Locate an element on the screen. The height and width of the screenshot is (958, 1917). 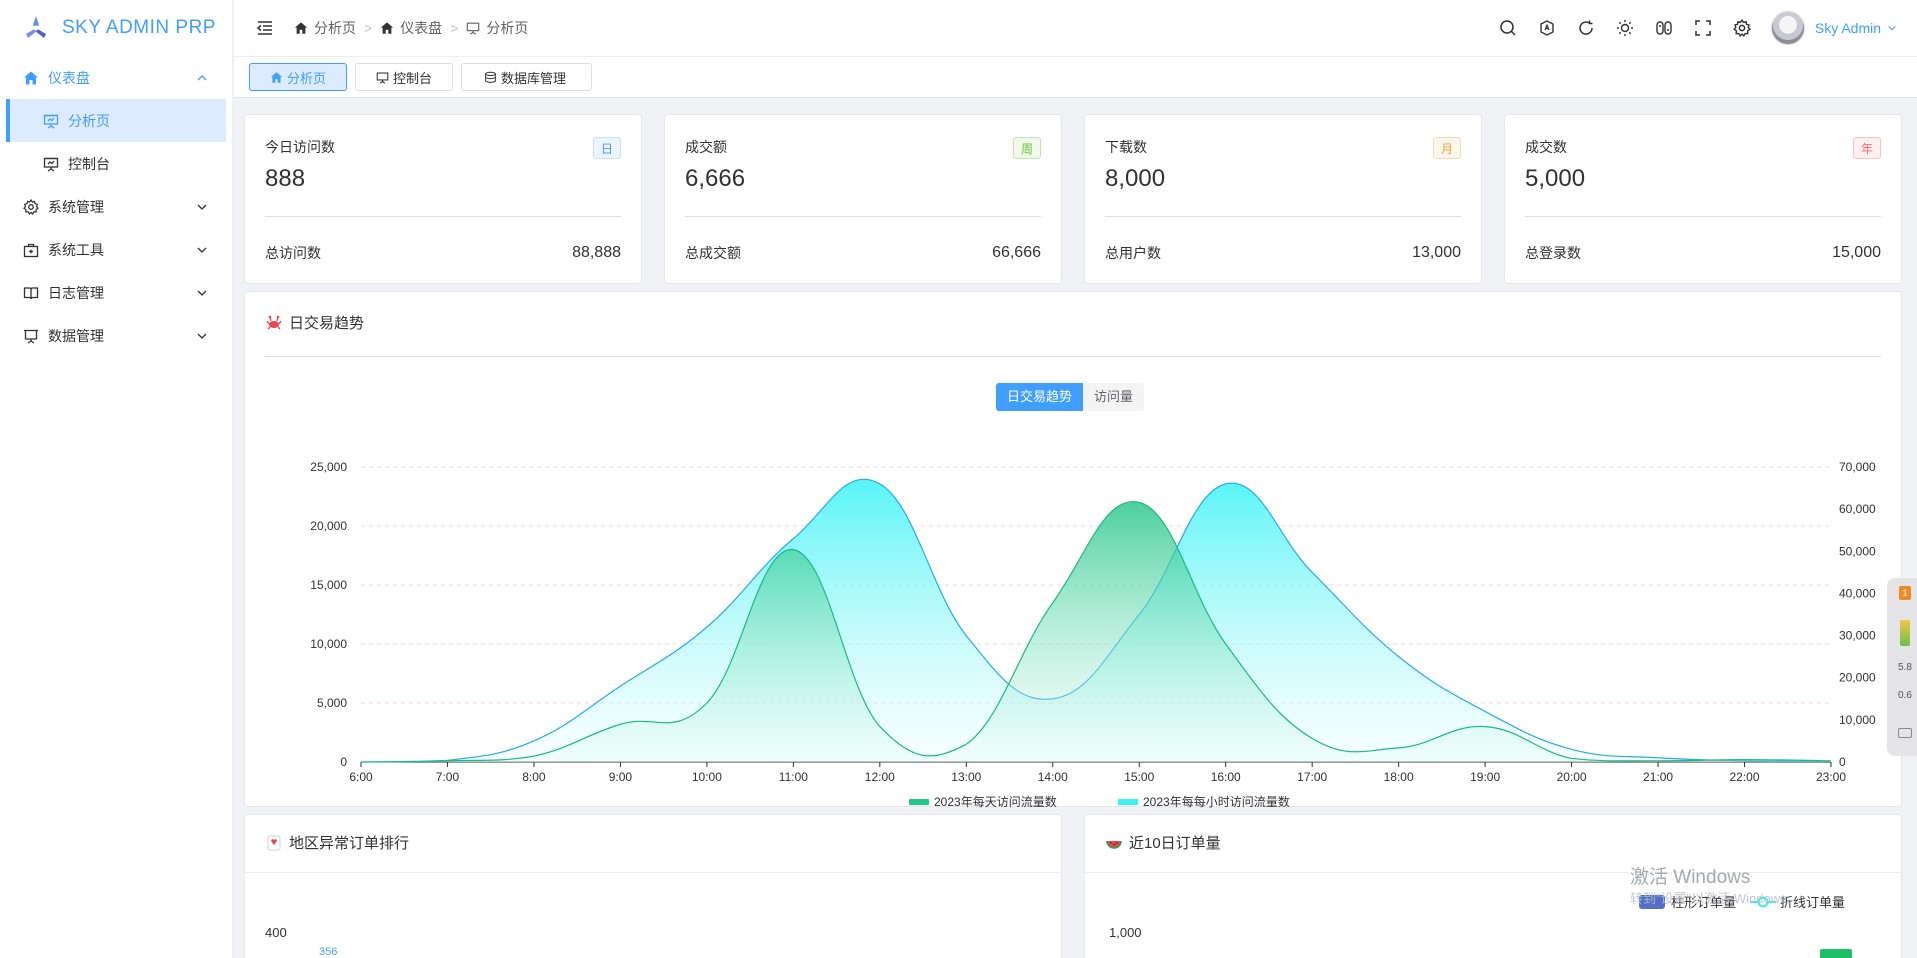
toolbox-icon is located at coordinates (31, 250).